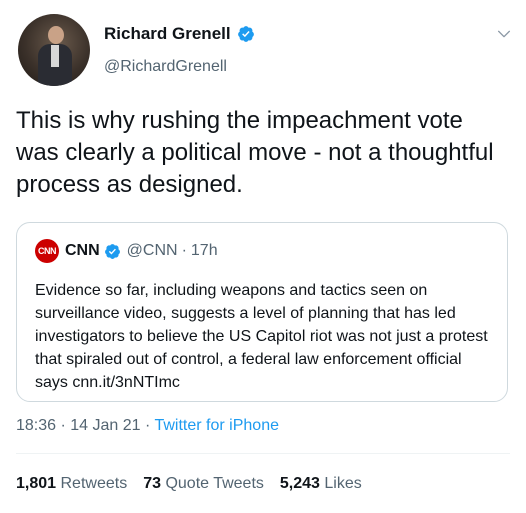 The height and width of the screenshot is (513, 526). I want to click on author-name-row: Richard Grenell, so click(179, 34).